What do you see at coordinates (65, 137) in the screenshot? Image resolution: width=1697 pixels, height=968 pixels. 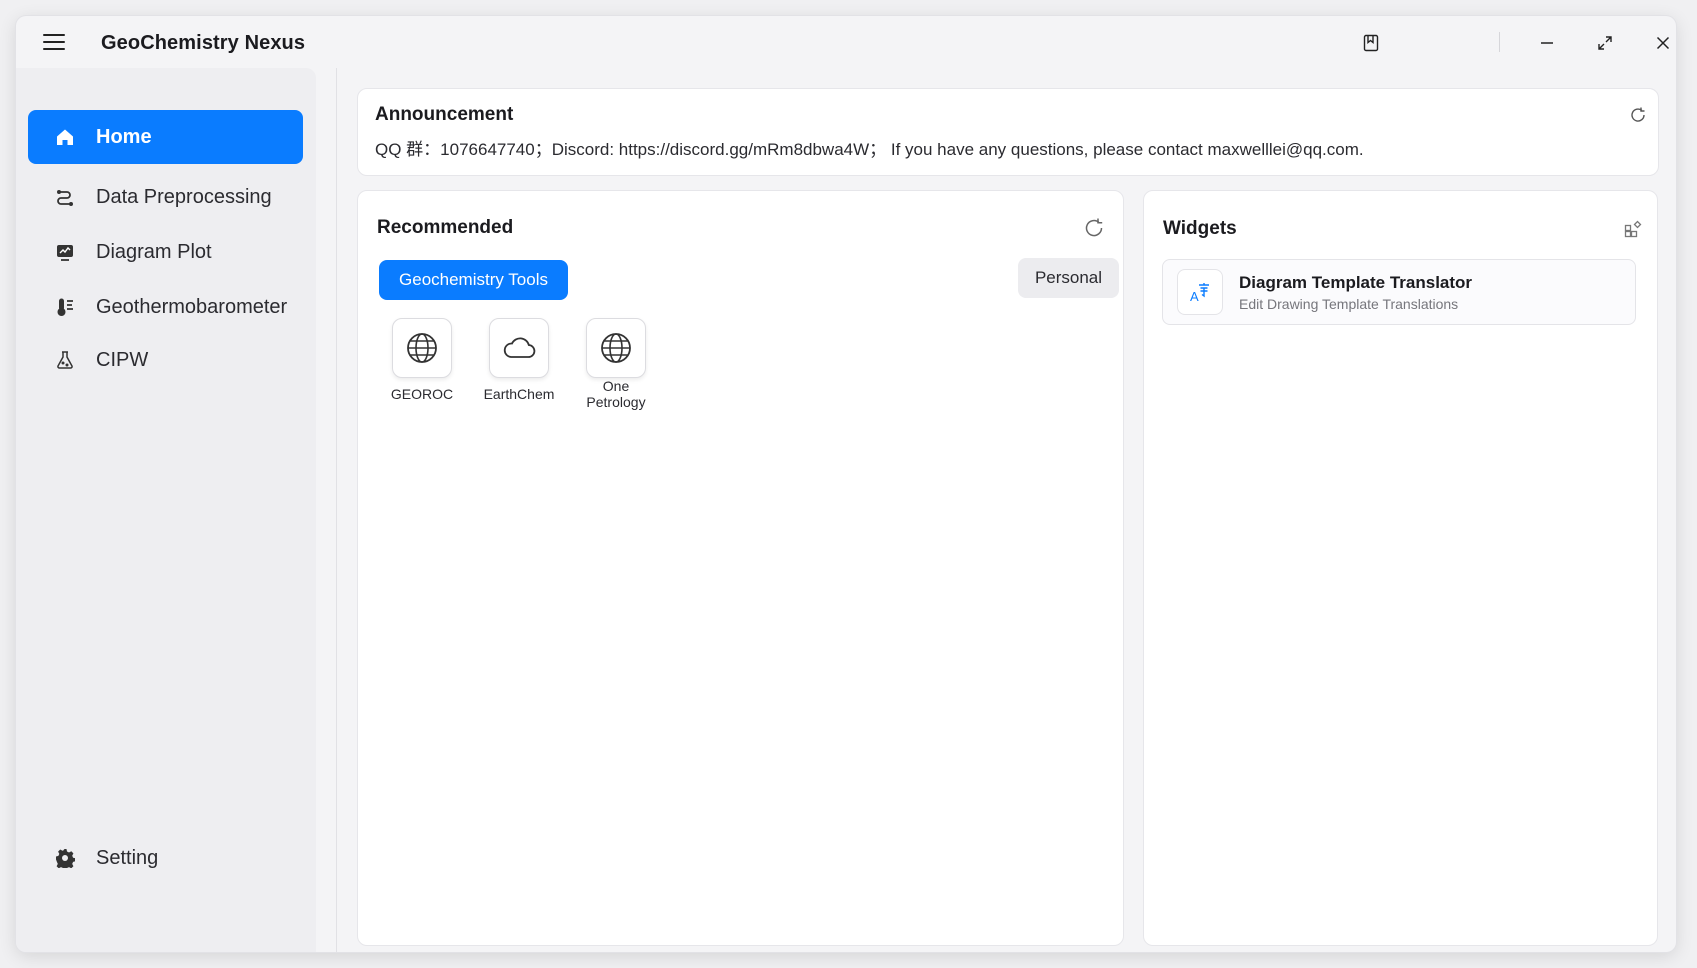 I see `home-icon` at bounding box center [65, 137].